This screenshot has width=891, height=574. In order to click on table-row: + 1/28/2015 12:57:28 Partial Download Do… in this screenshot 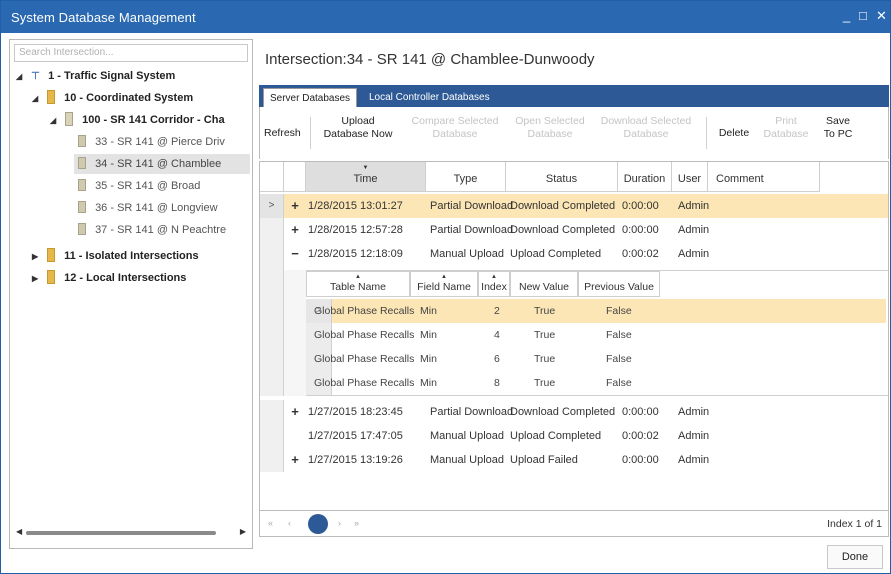, I will do `click(574, 230)`.